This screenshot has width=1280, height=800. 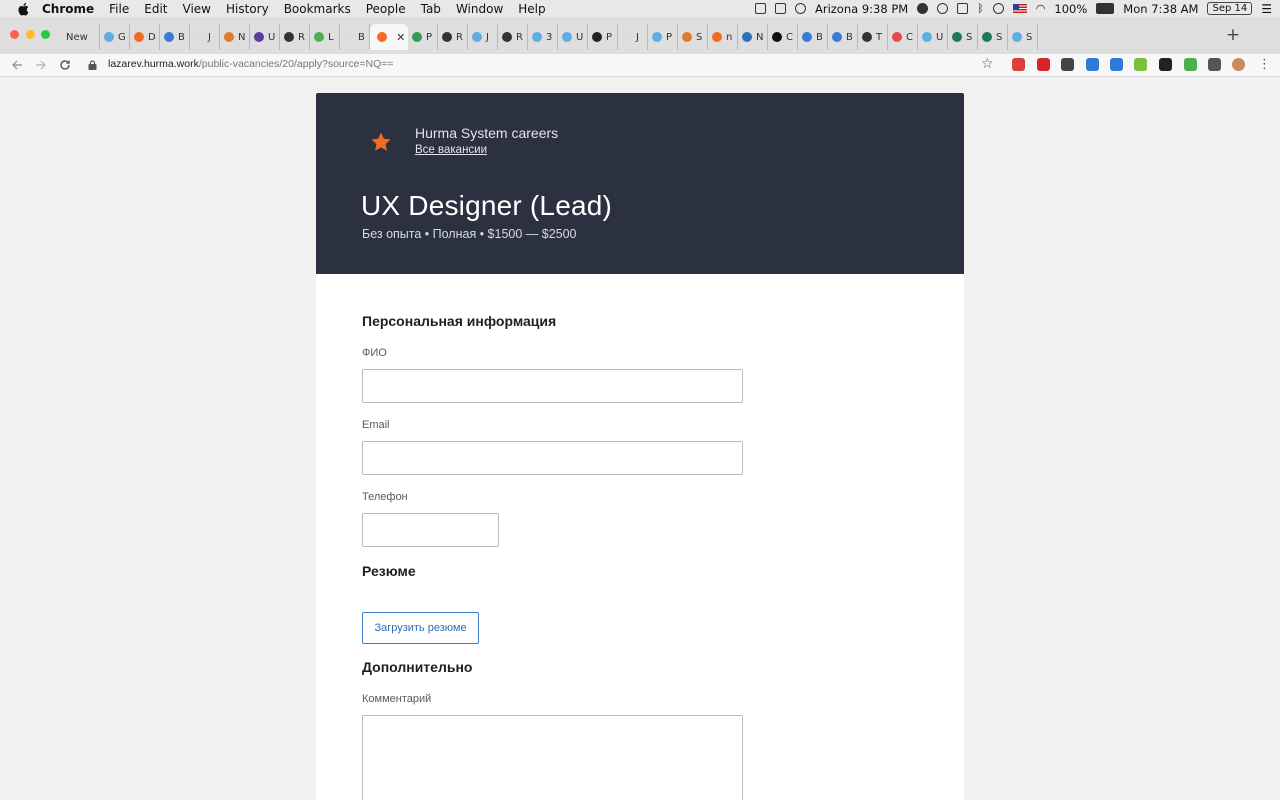 What do you see at coordinates (301, 37) in the screenshot?
I see `tab-label: R` at bounding box center [301, 37].